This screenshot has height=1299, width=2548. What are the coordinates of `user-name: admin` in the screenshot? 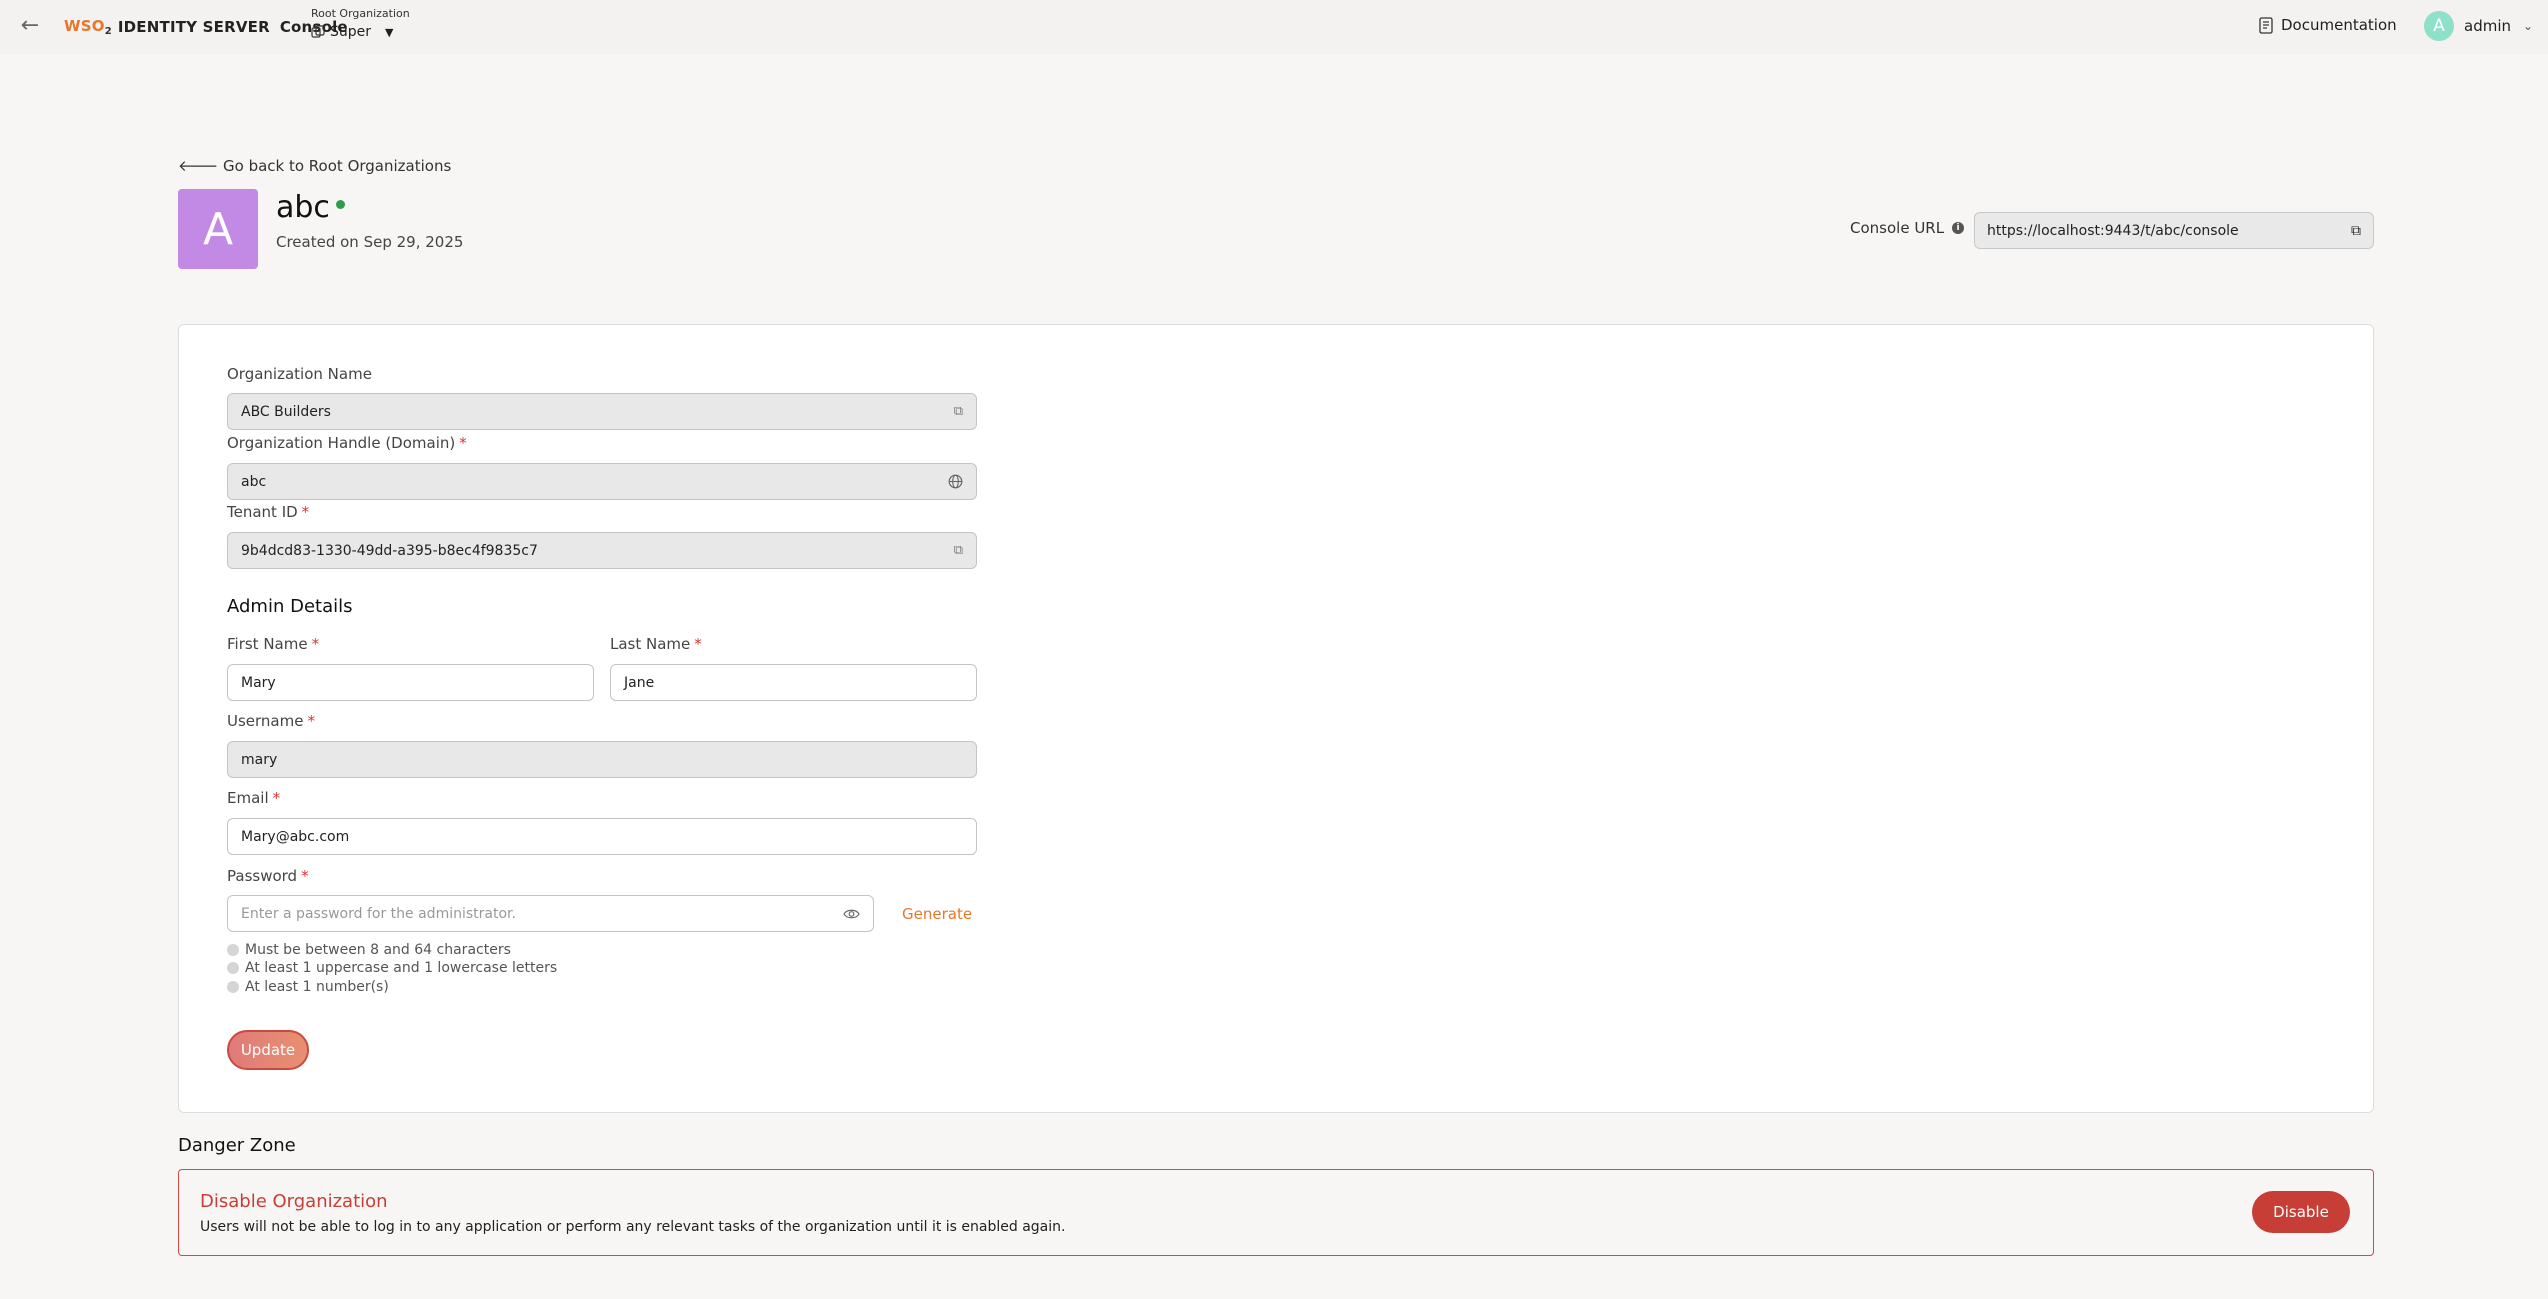 It's located at (2487, 26).